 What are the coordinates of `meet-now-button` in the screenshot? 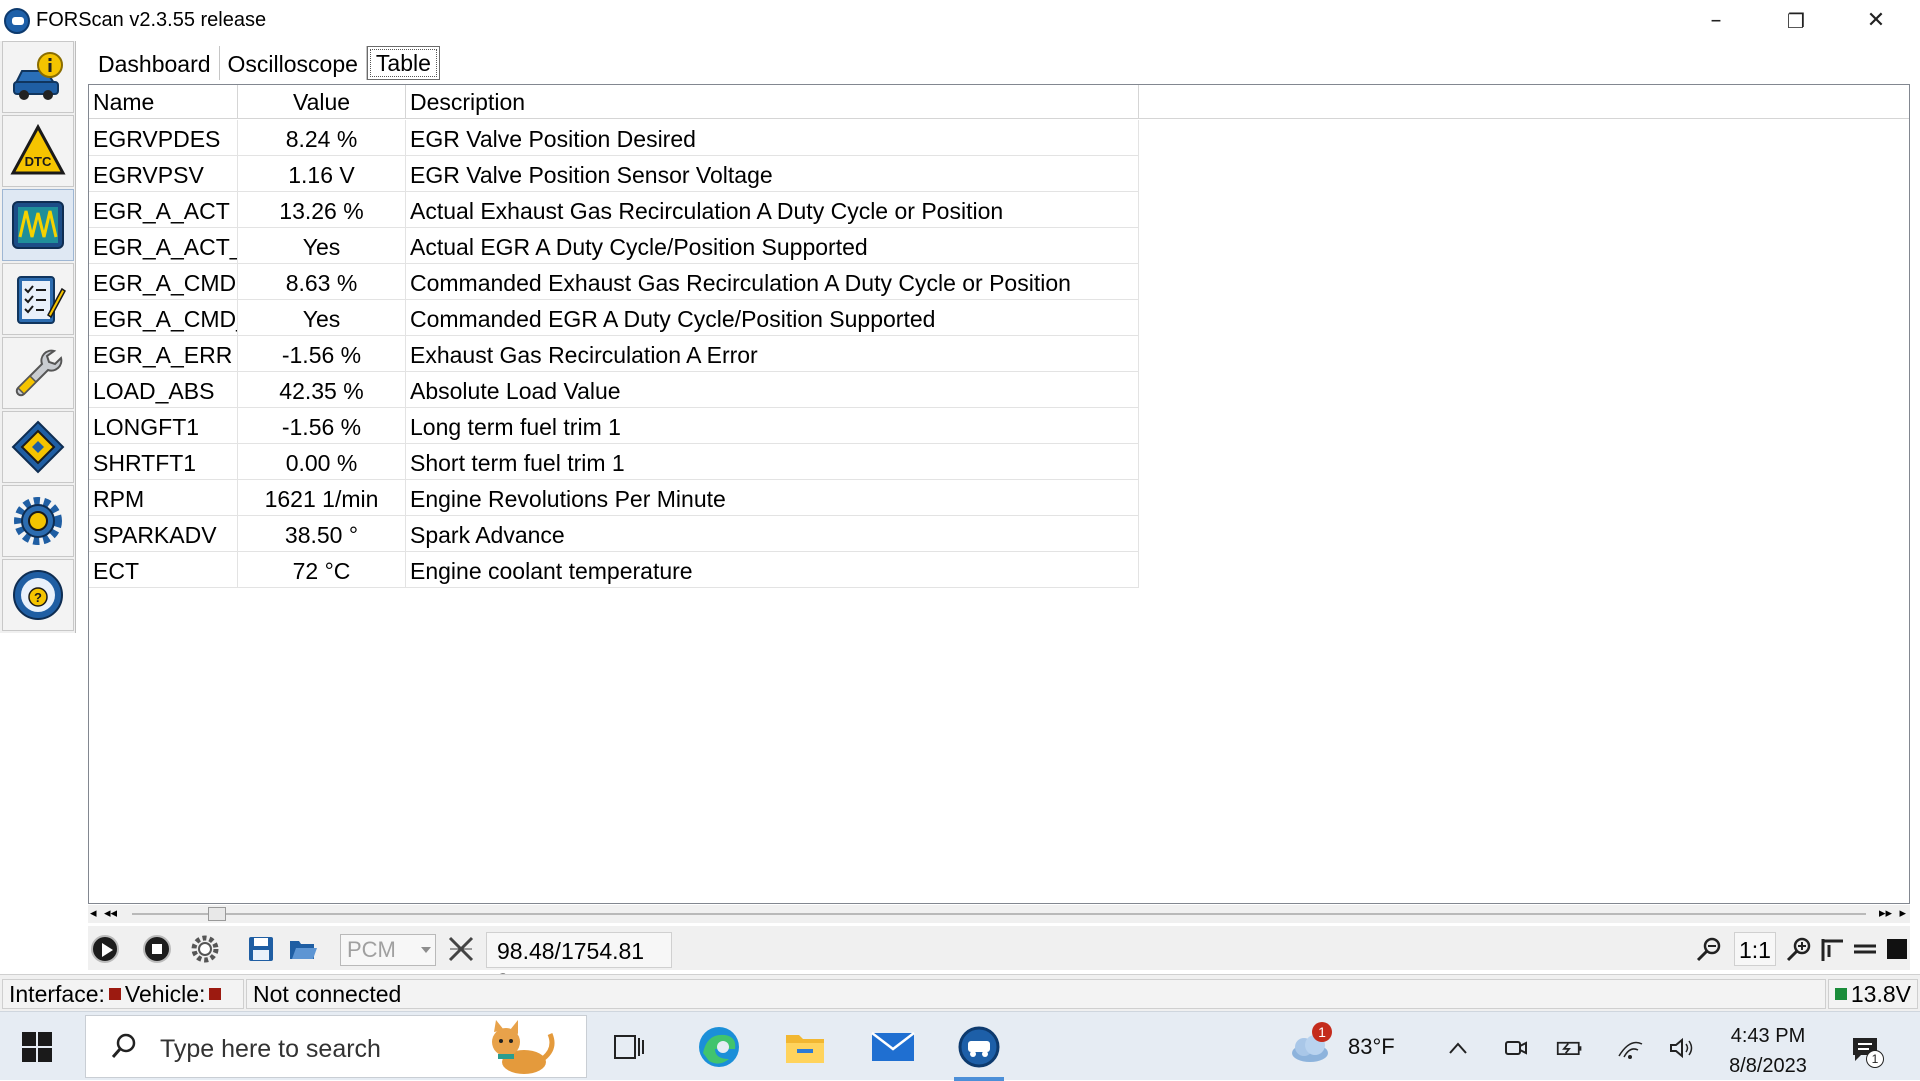 It's located at (1516, 1048).